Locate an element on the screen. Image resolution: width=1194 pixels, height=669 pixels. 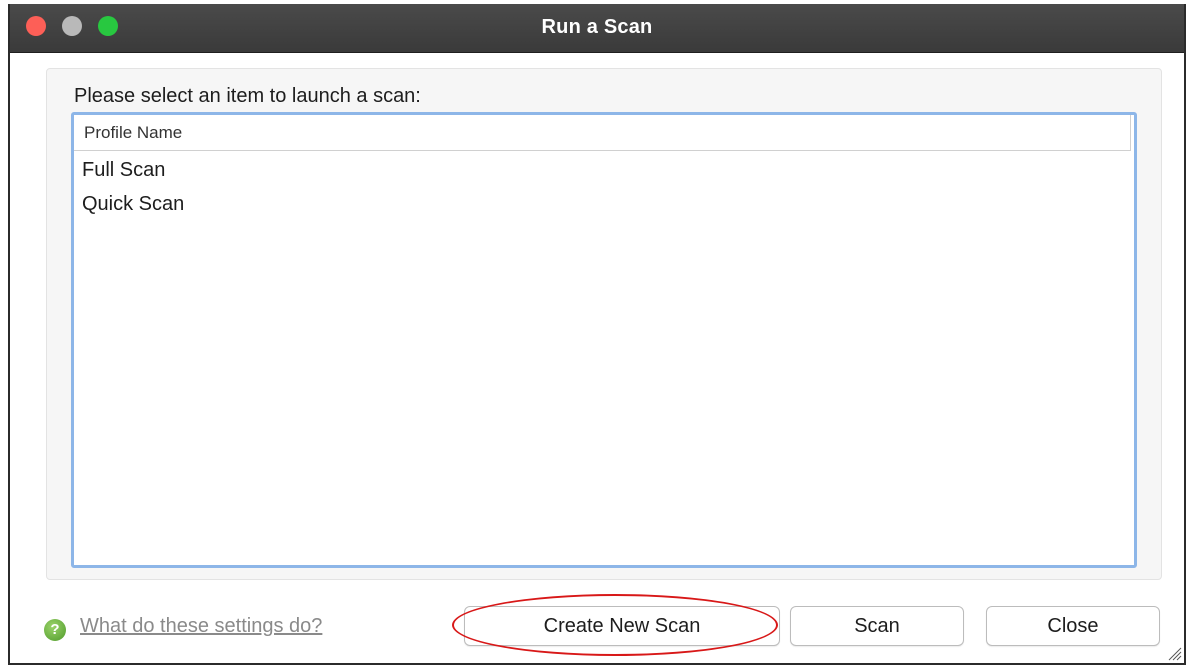
create-new-scan-button: Create New Scan is located at coordinates (622, 626).